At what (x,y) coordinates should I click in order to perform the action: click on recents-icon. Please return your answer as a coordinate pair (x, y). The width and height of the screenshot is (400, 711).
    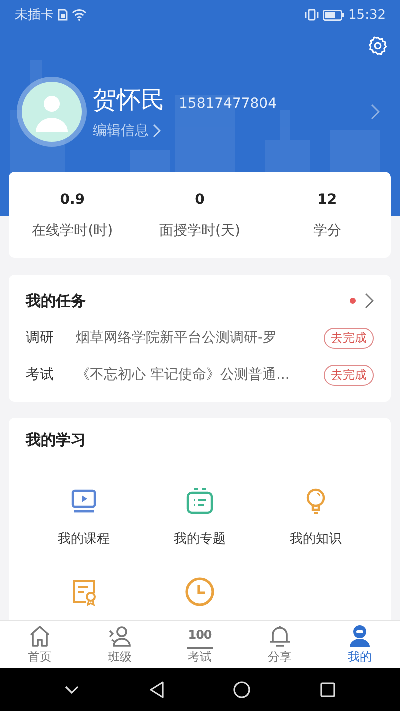
    Looking at the image, I should click on (328, 690).